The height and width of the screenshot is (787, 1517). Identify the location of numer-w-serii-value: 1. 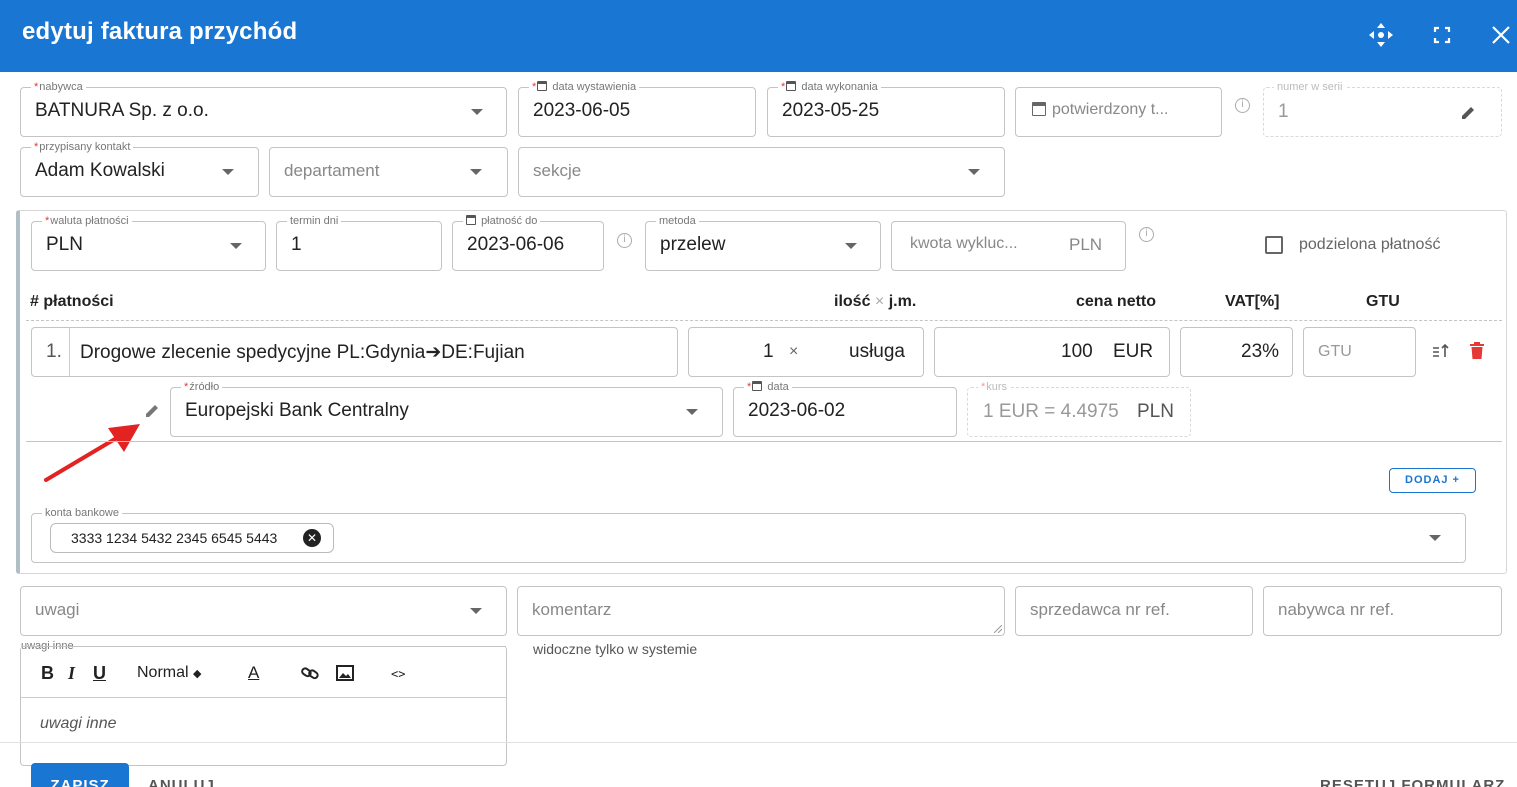
(1283, 111).